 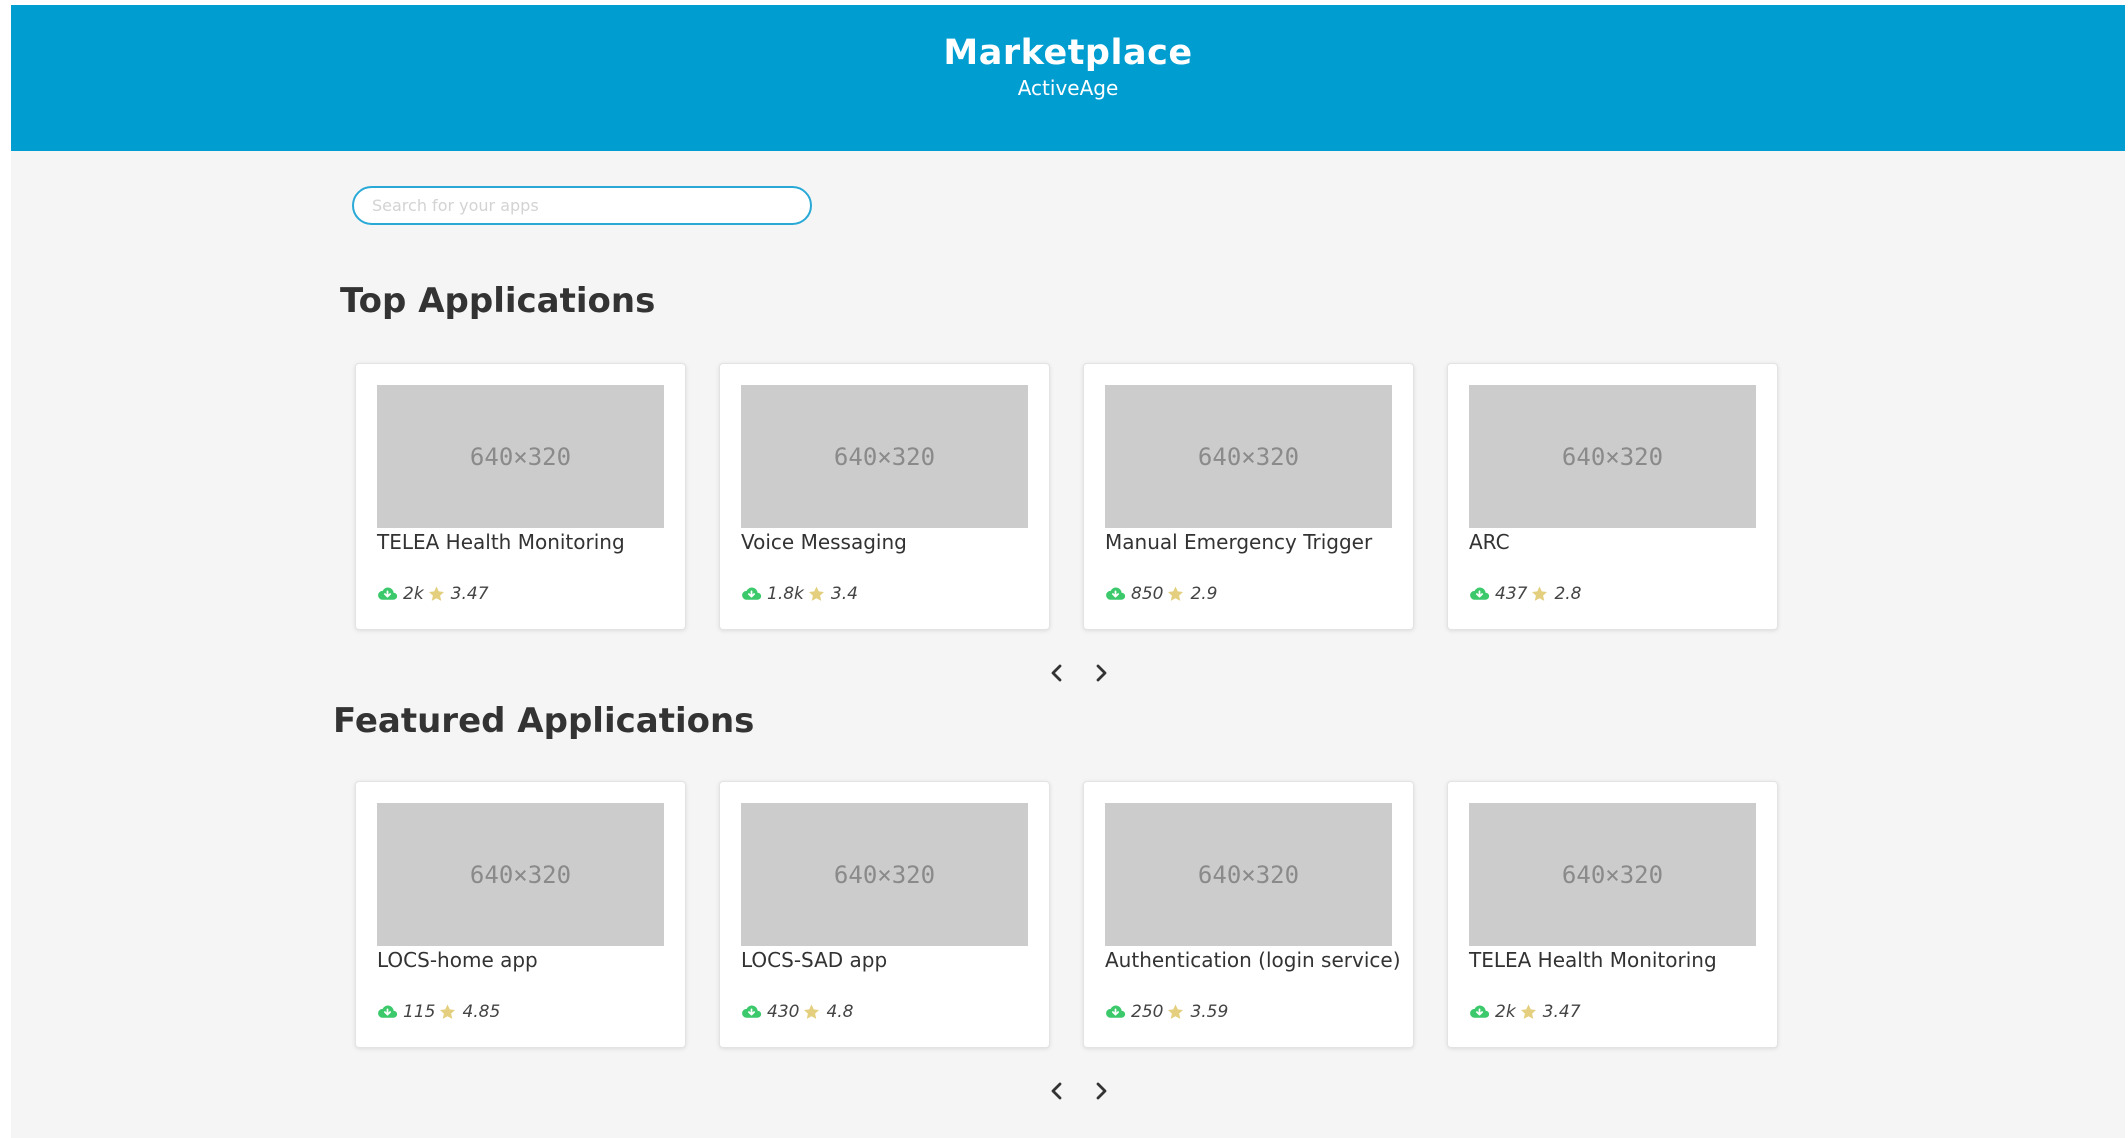 I want to click on app-name: LOCS-home app, so click(x=457, y=960).